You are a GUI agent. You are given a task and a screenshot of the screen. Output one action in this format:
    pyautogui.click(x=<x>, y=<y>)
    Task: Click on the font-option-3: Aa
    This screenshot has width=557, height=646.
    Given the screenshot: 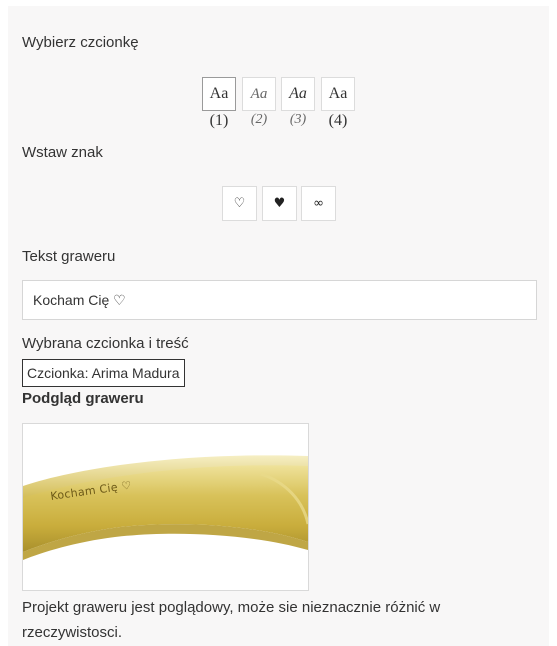 What is the action you would take?
    pyautogui.click(x=298, y=94)
    